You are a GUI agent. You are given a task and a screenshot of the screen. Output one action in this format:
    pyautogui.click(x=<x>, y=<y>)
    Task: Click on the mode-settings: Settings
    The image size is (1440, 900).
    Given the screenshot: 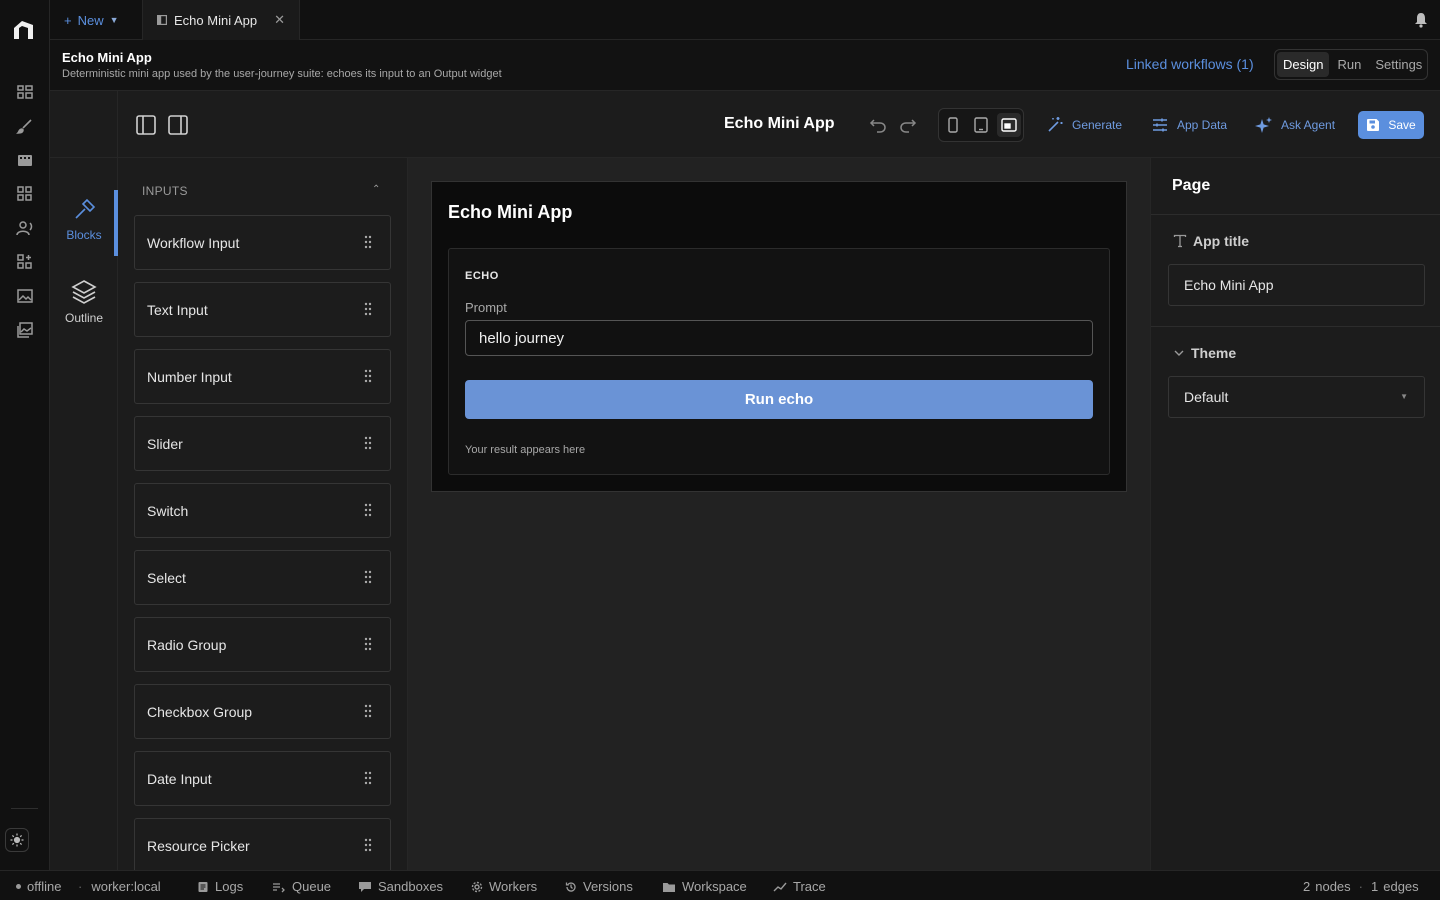 What is the action you would take?
    pyautogui.click(x=1398, y=64)
    